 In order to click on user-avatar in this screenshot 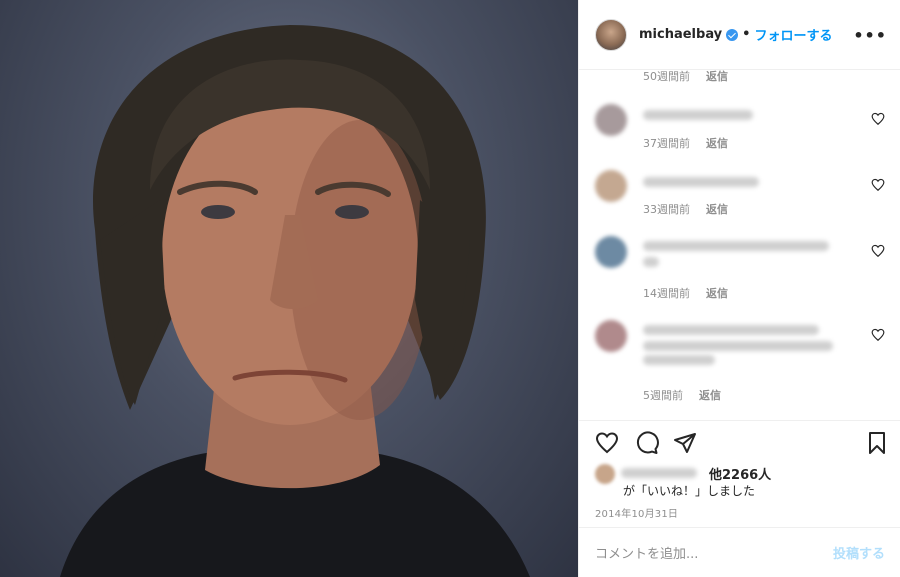, I will do `click(611, 34)`.